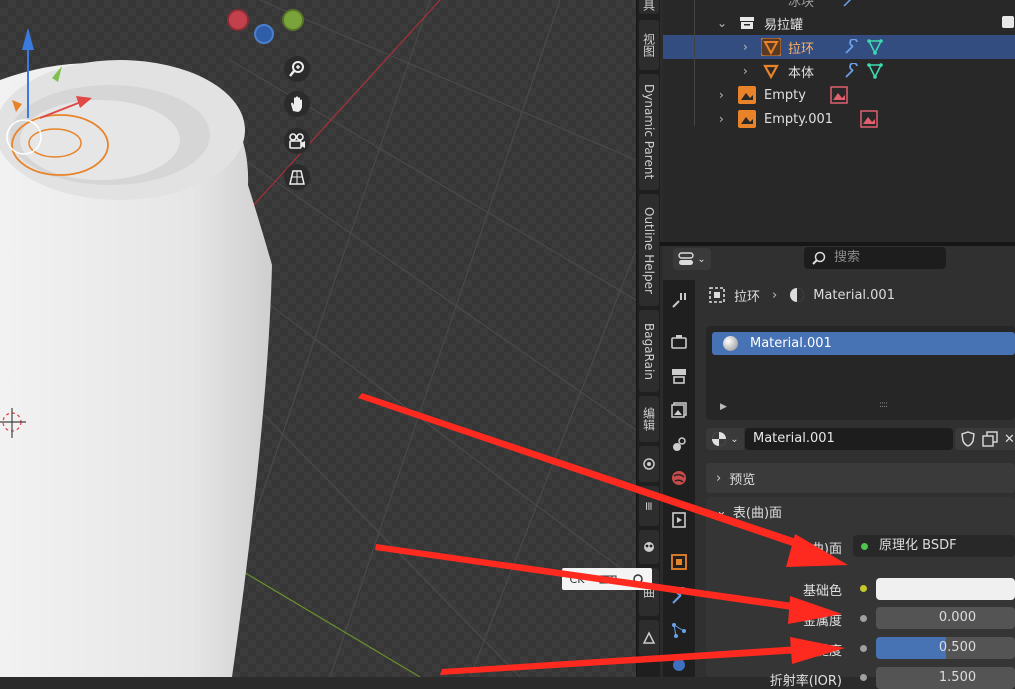  I want to click on material-slot-label: Material.001, so click(791, 343).